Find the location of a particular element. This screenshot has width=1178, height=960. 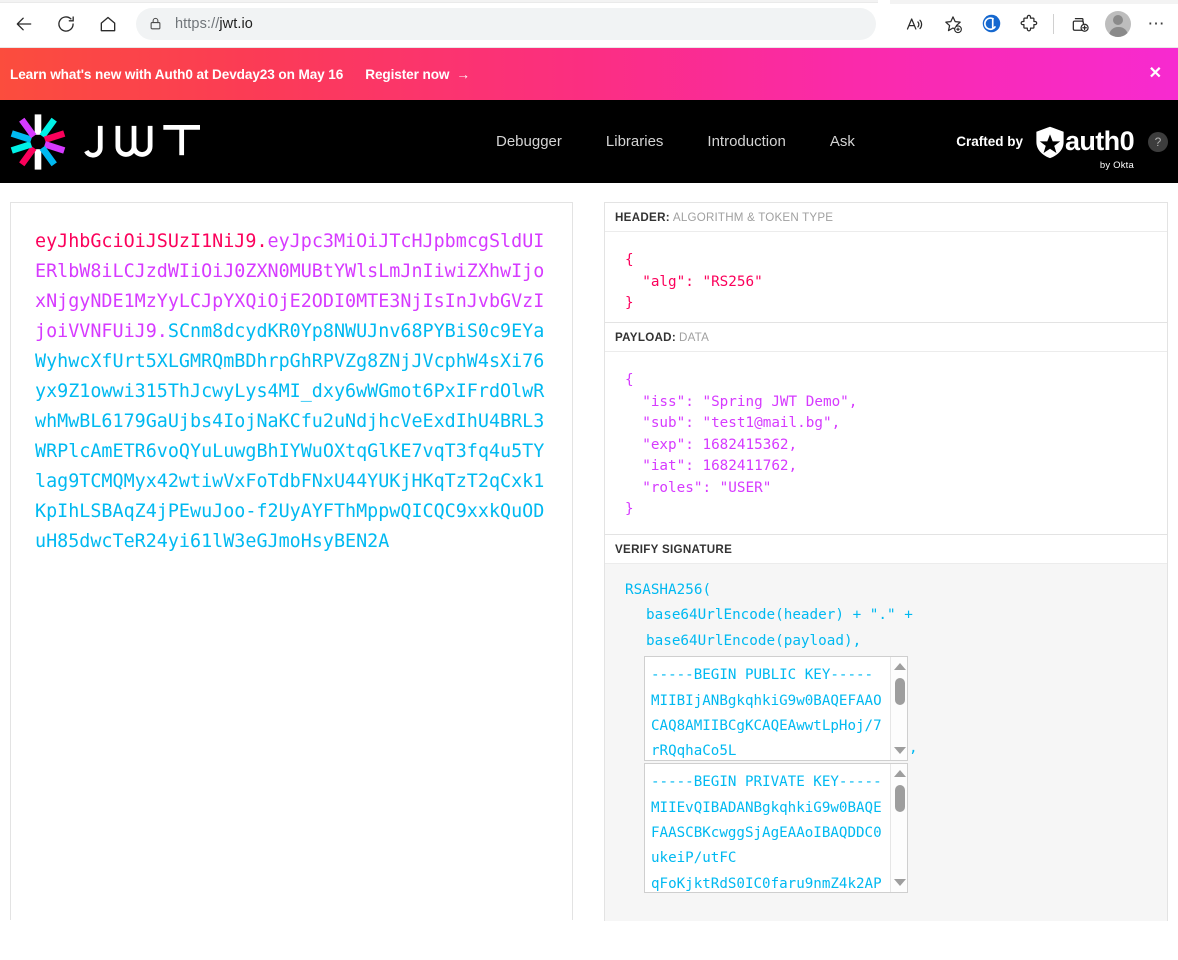

extensions-button is located at coordinates (1029, 24).